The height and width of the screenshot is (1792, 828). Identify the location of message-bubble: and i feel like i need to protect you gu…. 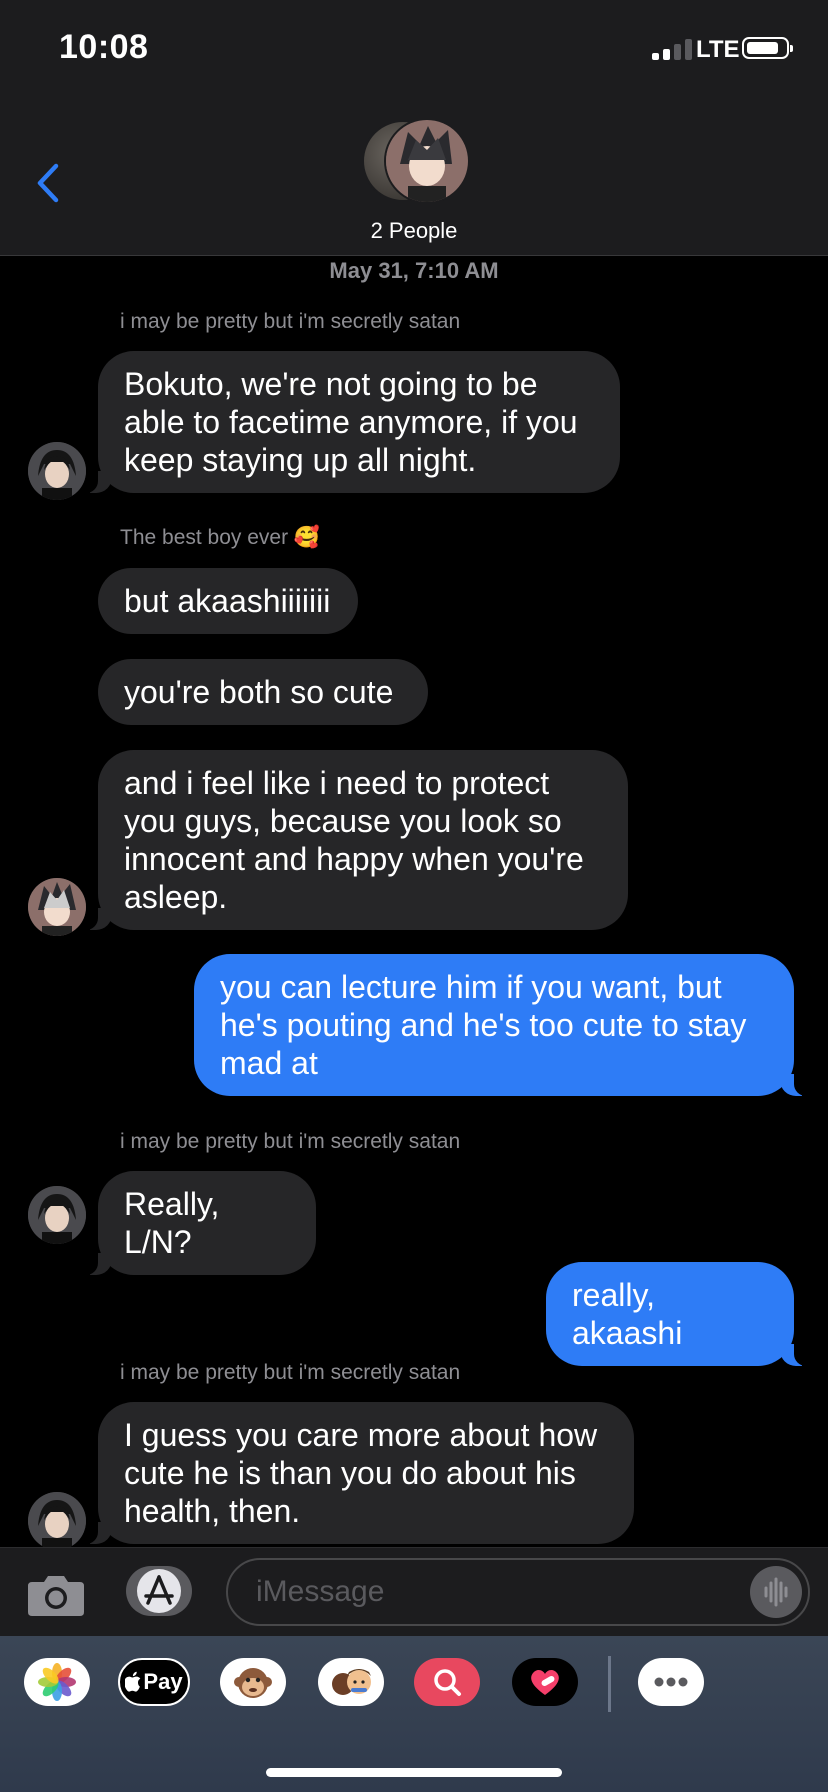
(354, 840).